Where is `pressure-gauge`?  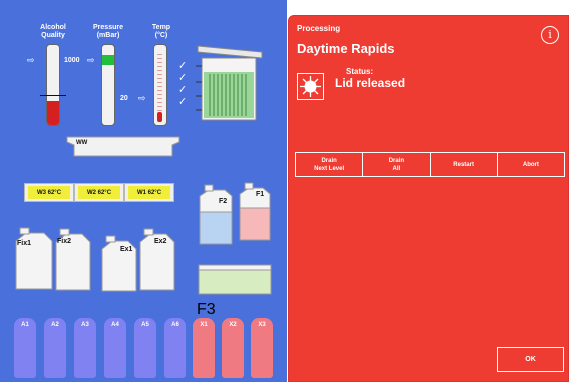
pressure-gauge is located at coordinates (108, 85).